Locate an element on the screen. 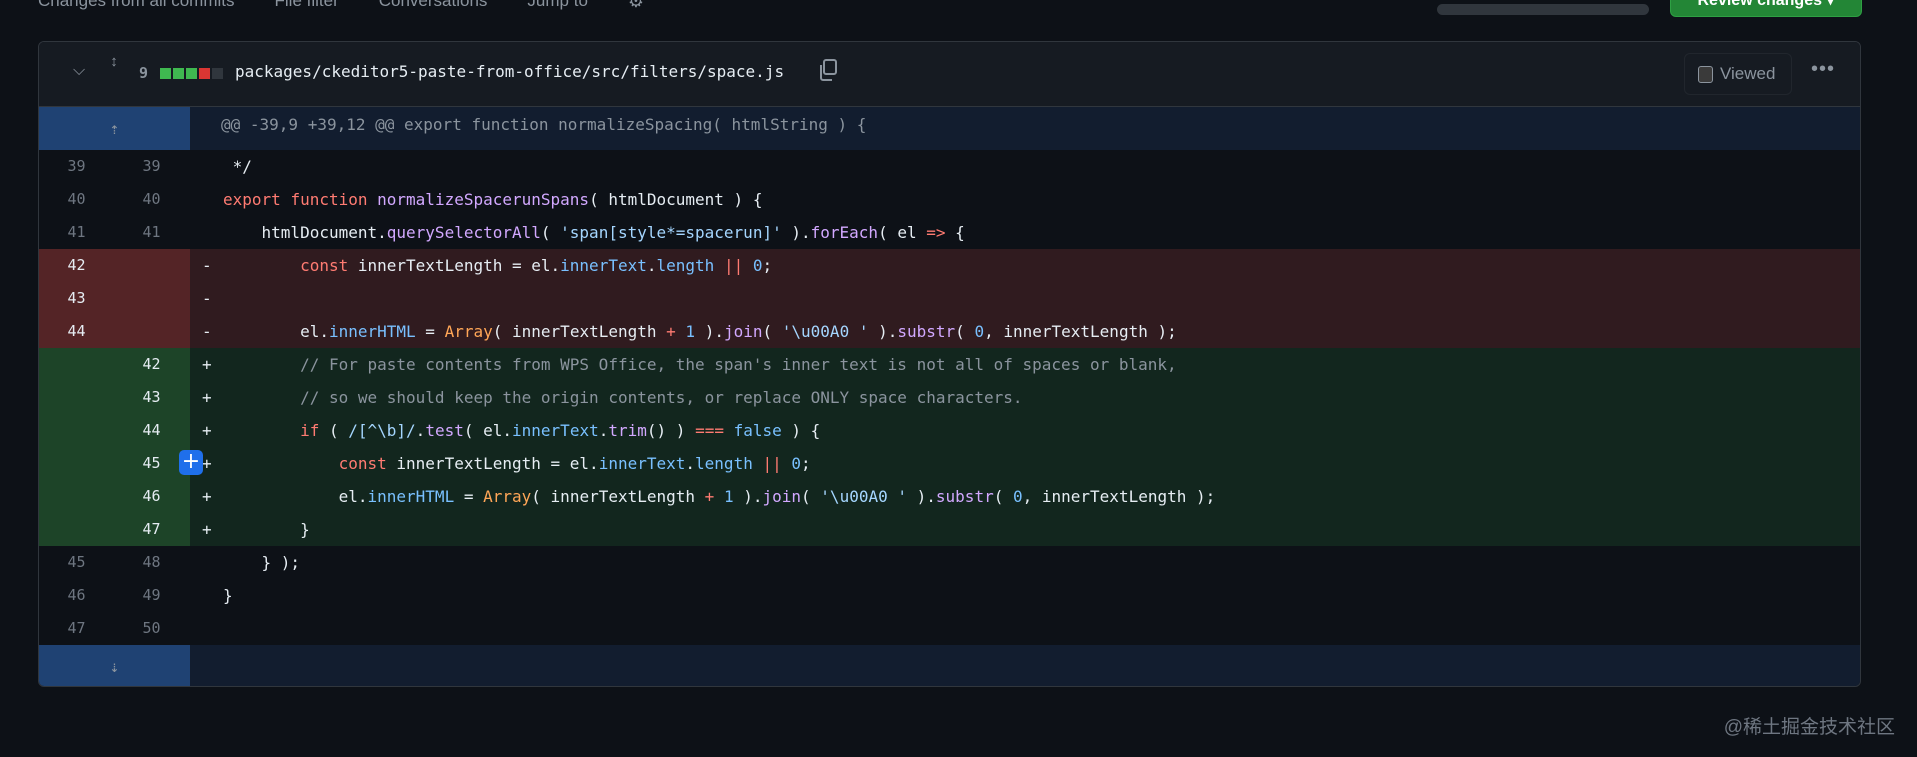 The height and width of the screenshot is (757, 1917). deletion-marker: - is located at coordinates (207, 331).